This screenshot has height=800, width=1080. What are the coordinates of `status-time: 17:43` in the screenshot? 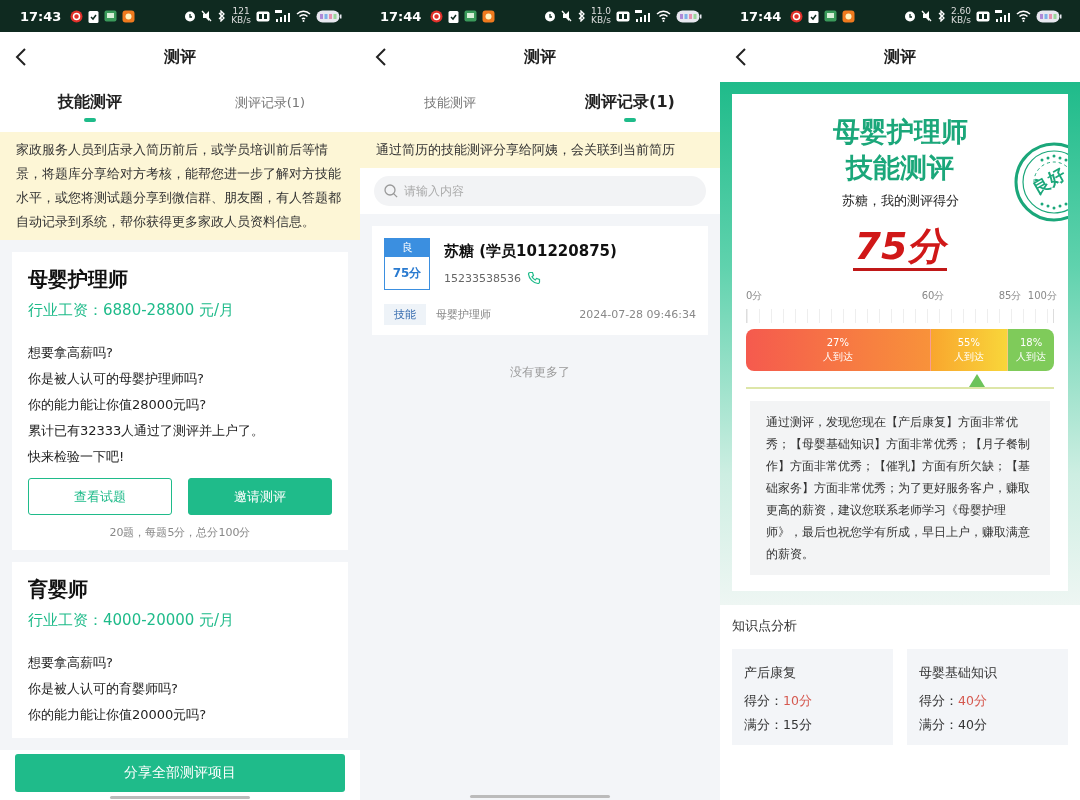 It's located at (41, 16).